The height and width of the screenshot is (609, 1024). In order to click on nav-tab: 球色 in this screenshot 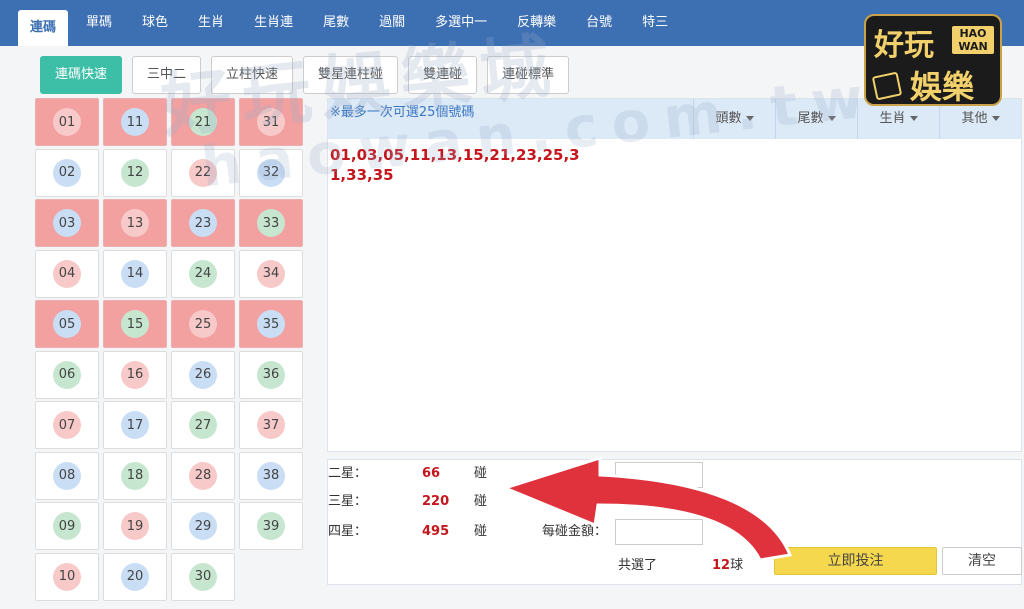, I will do `click(155, 23)`.